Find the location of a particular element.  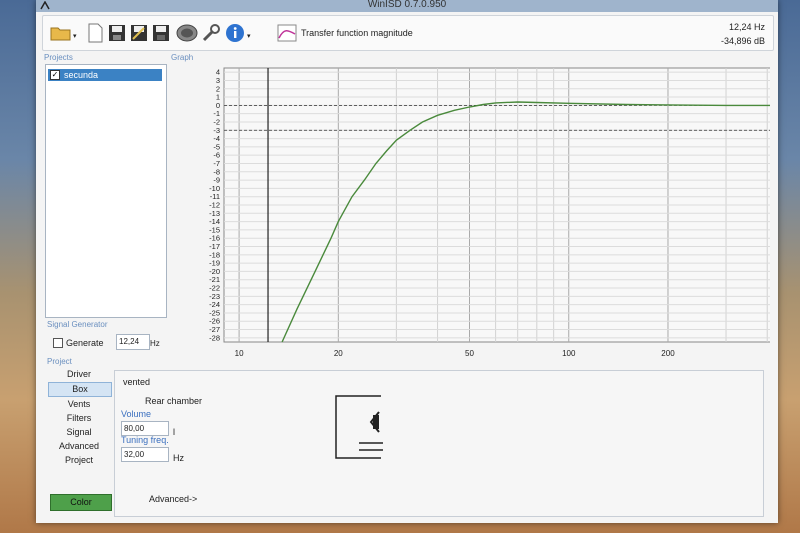

advanced-link: Advanced-> is located at coordinates (173, 499).